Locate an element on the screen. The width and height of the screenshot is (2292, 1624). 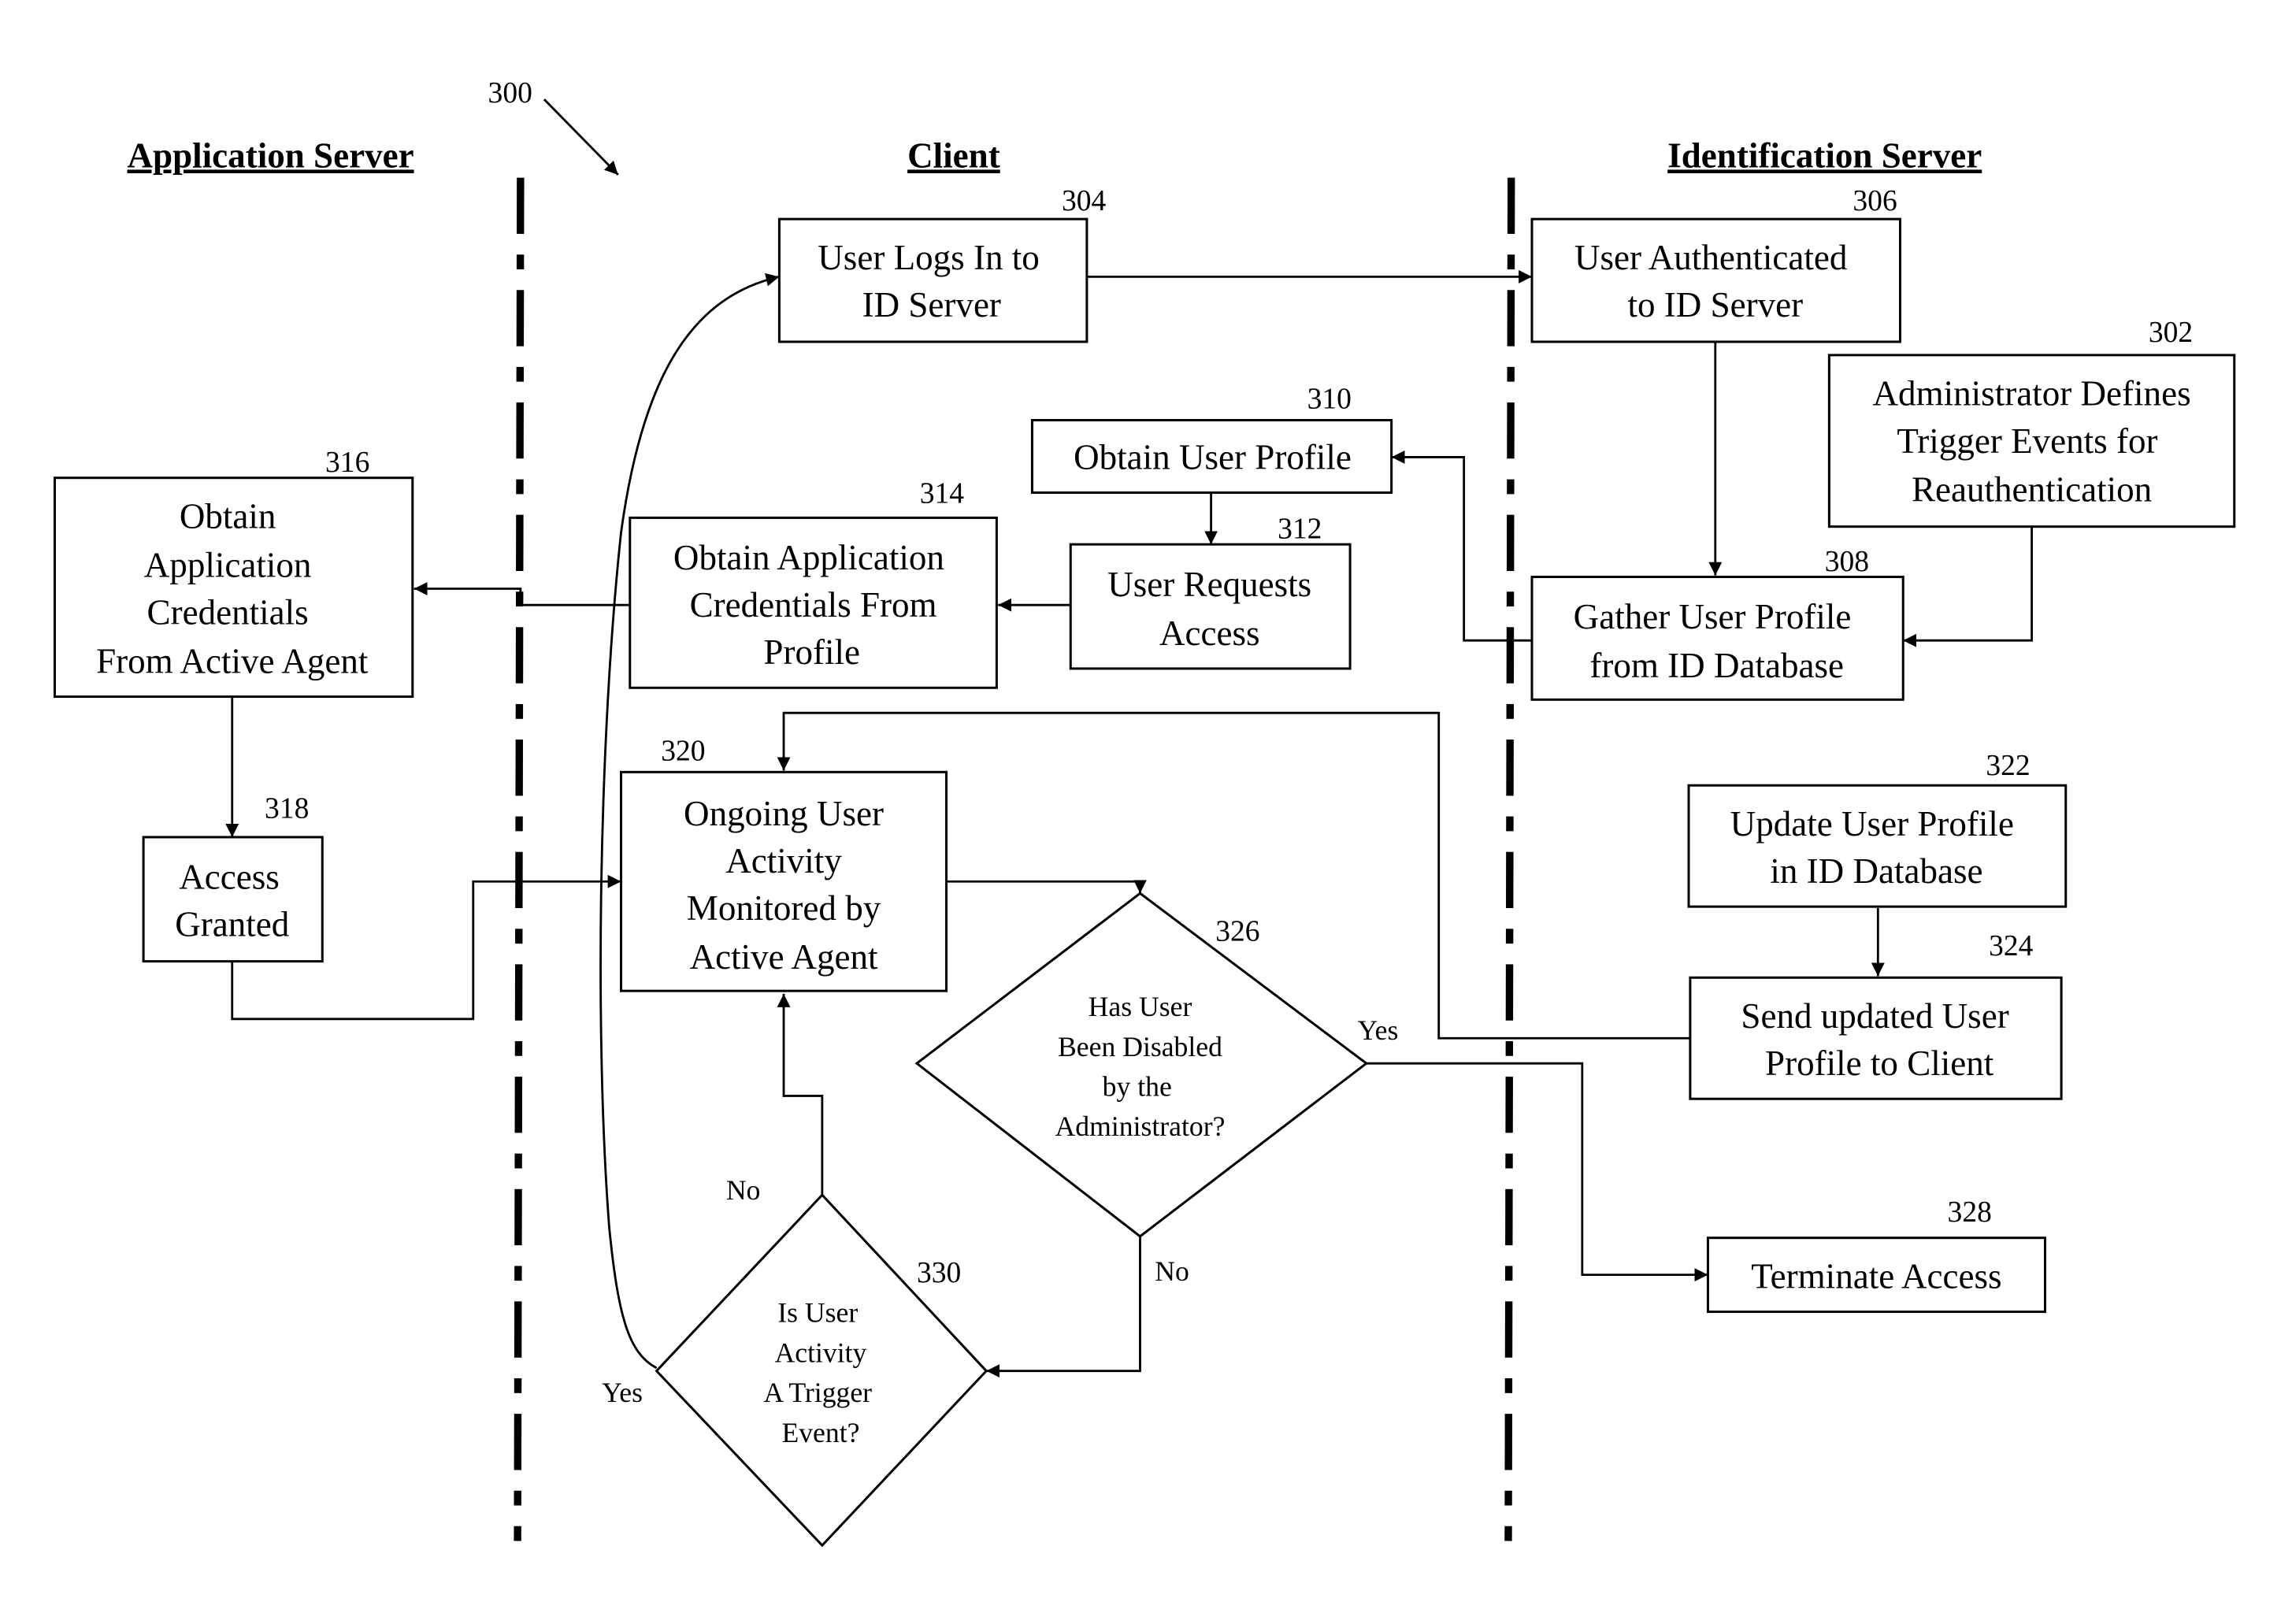
ref-322: 322 is located at coordinates (2008, 766).